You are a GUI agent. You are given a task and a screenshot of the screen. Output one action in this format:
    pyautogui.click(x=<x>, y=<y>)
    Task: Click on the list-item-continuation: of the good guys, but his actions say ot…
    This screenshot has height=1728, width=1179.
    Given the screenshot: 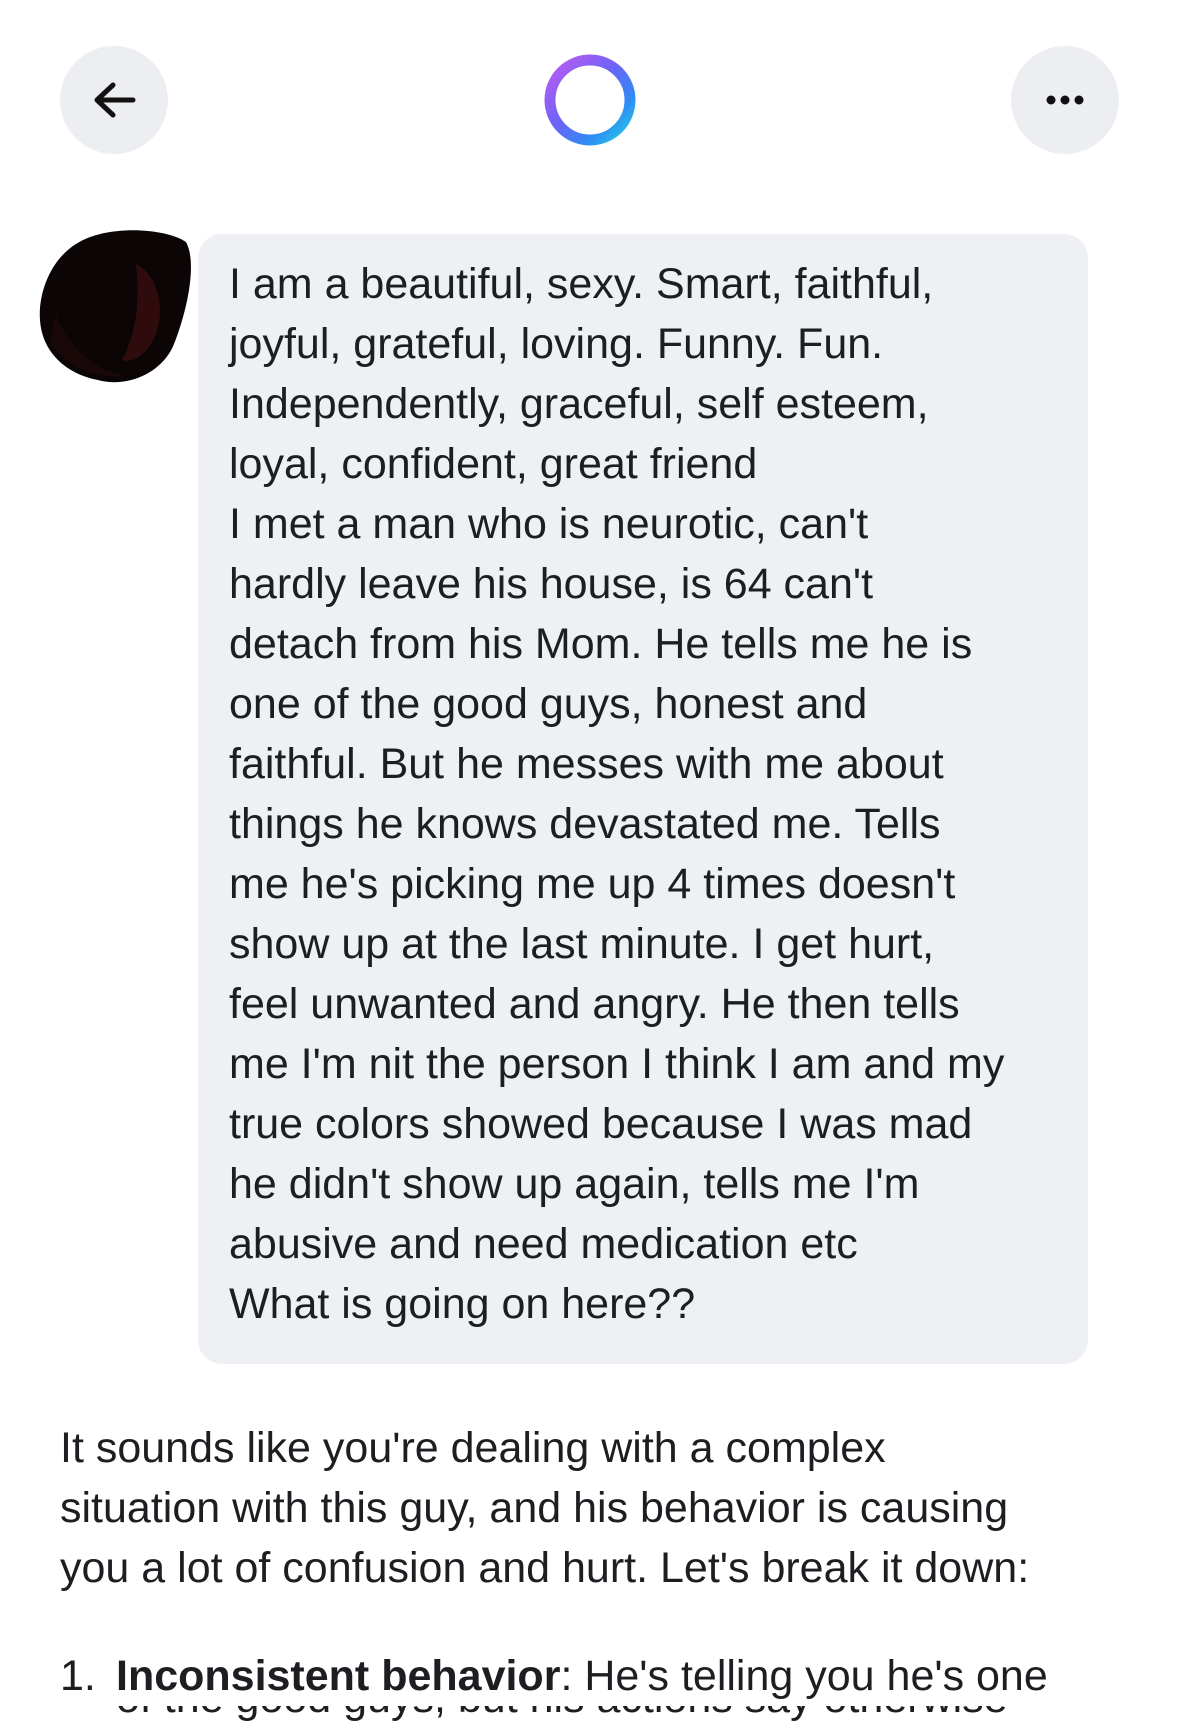 What is the action you would take?
    pyautogui.click(x=616, y=1717)
    